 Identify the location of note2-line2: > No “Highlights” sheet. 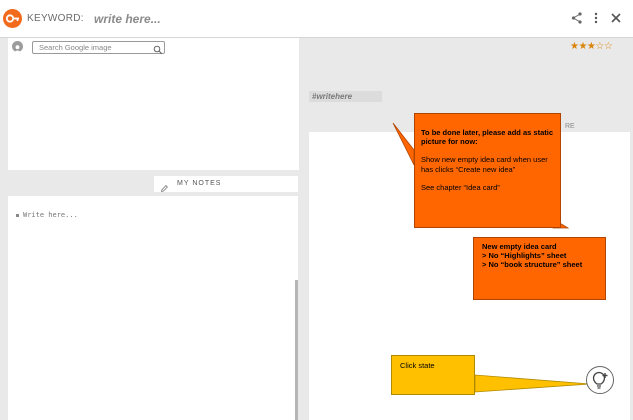
(524, 256).